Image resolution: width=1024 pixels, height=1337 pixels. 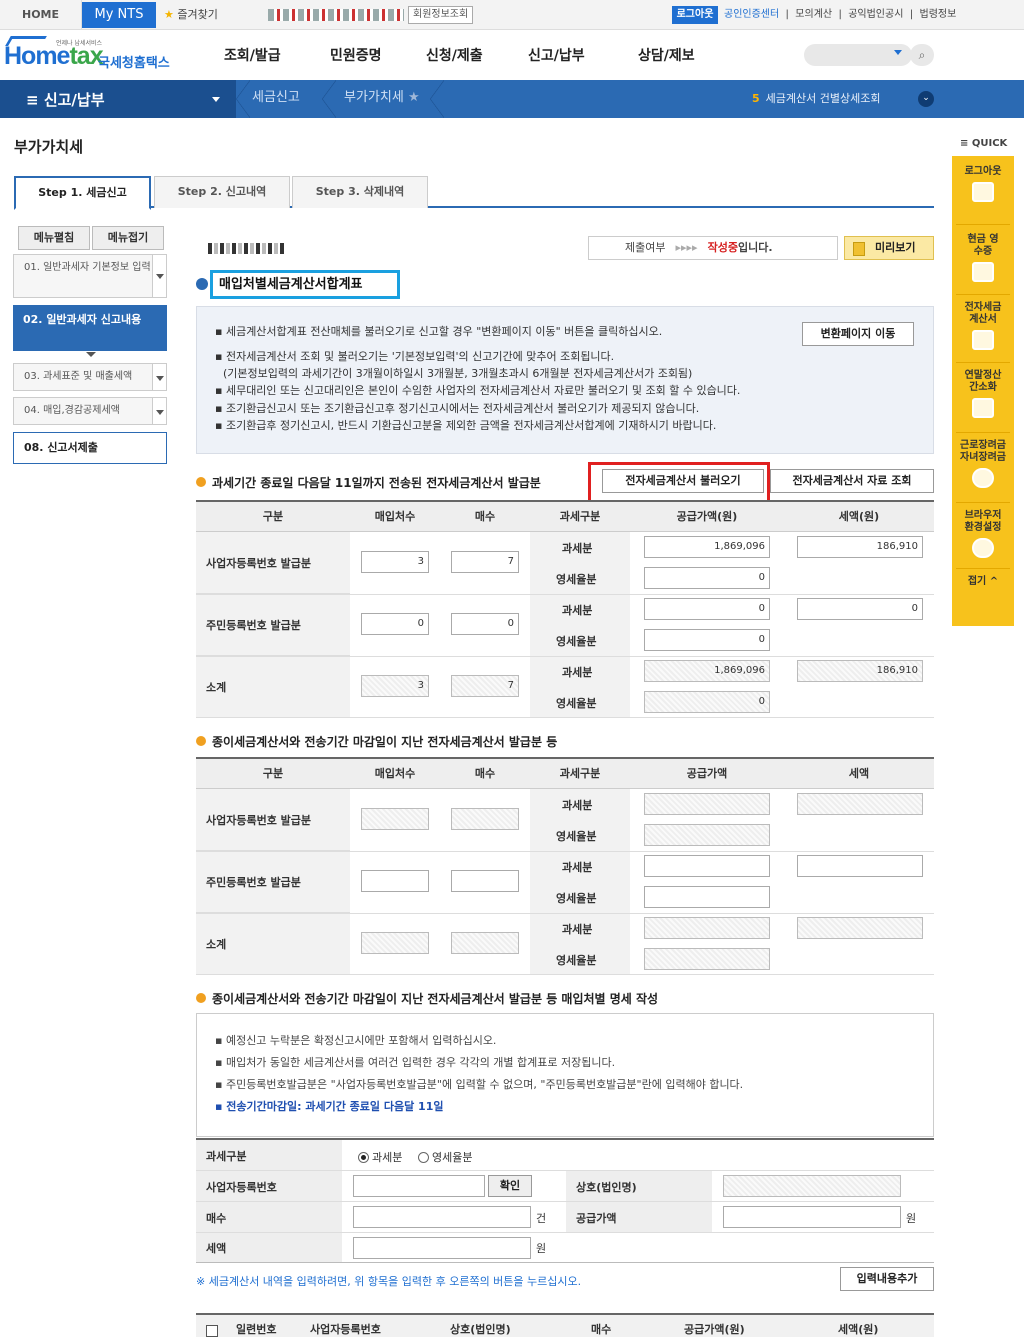 What do you see at coordinates (90, 411) in the screenshot?
I see `sidebar-item-deduction: 04. 매입,경감공제세액` at bounding box center [90, 411].